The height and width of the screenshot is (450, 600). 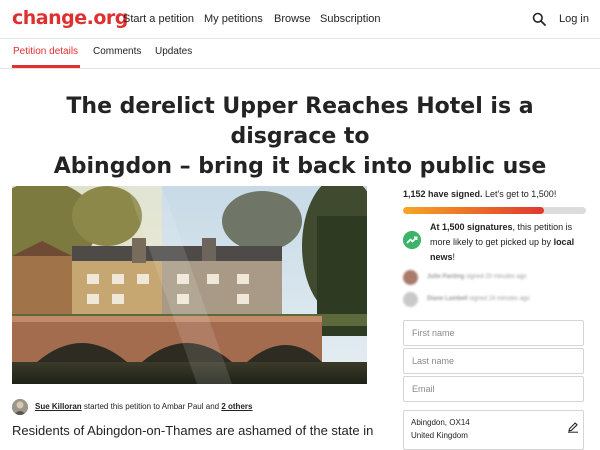 What do you see at coordinates (539, 19) in the screenshot?
I see `search-icon` at bounding box center [539, 19].